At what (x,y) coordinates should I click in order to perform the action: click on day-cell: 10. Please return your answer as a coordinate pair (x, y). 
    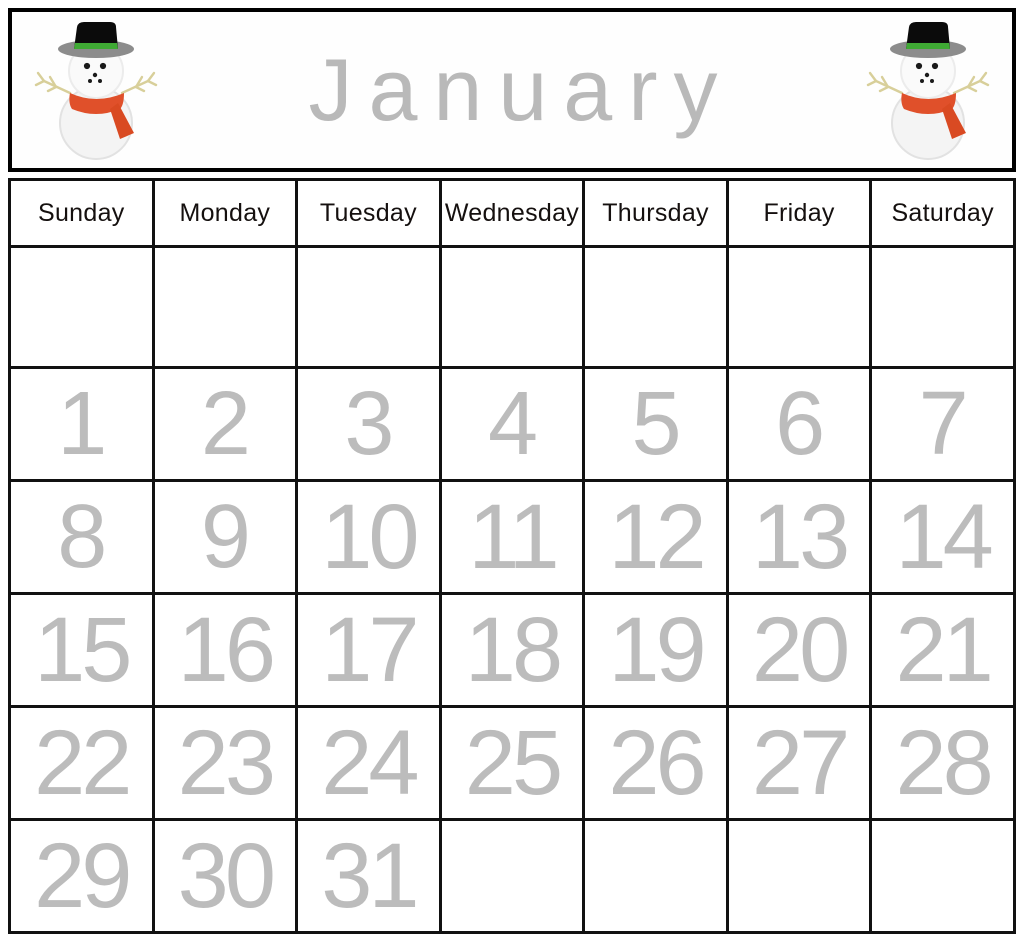
    Looking at the image, I should click on (368, 537).